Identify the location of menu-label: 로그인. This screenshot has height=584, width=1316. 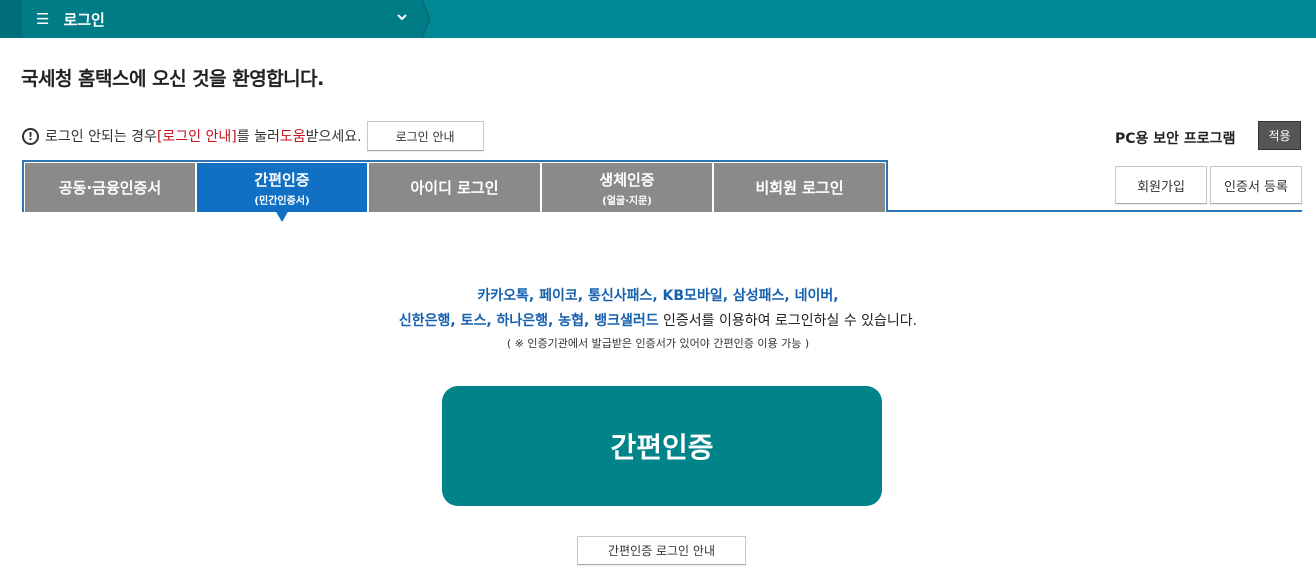
(84, 19).